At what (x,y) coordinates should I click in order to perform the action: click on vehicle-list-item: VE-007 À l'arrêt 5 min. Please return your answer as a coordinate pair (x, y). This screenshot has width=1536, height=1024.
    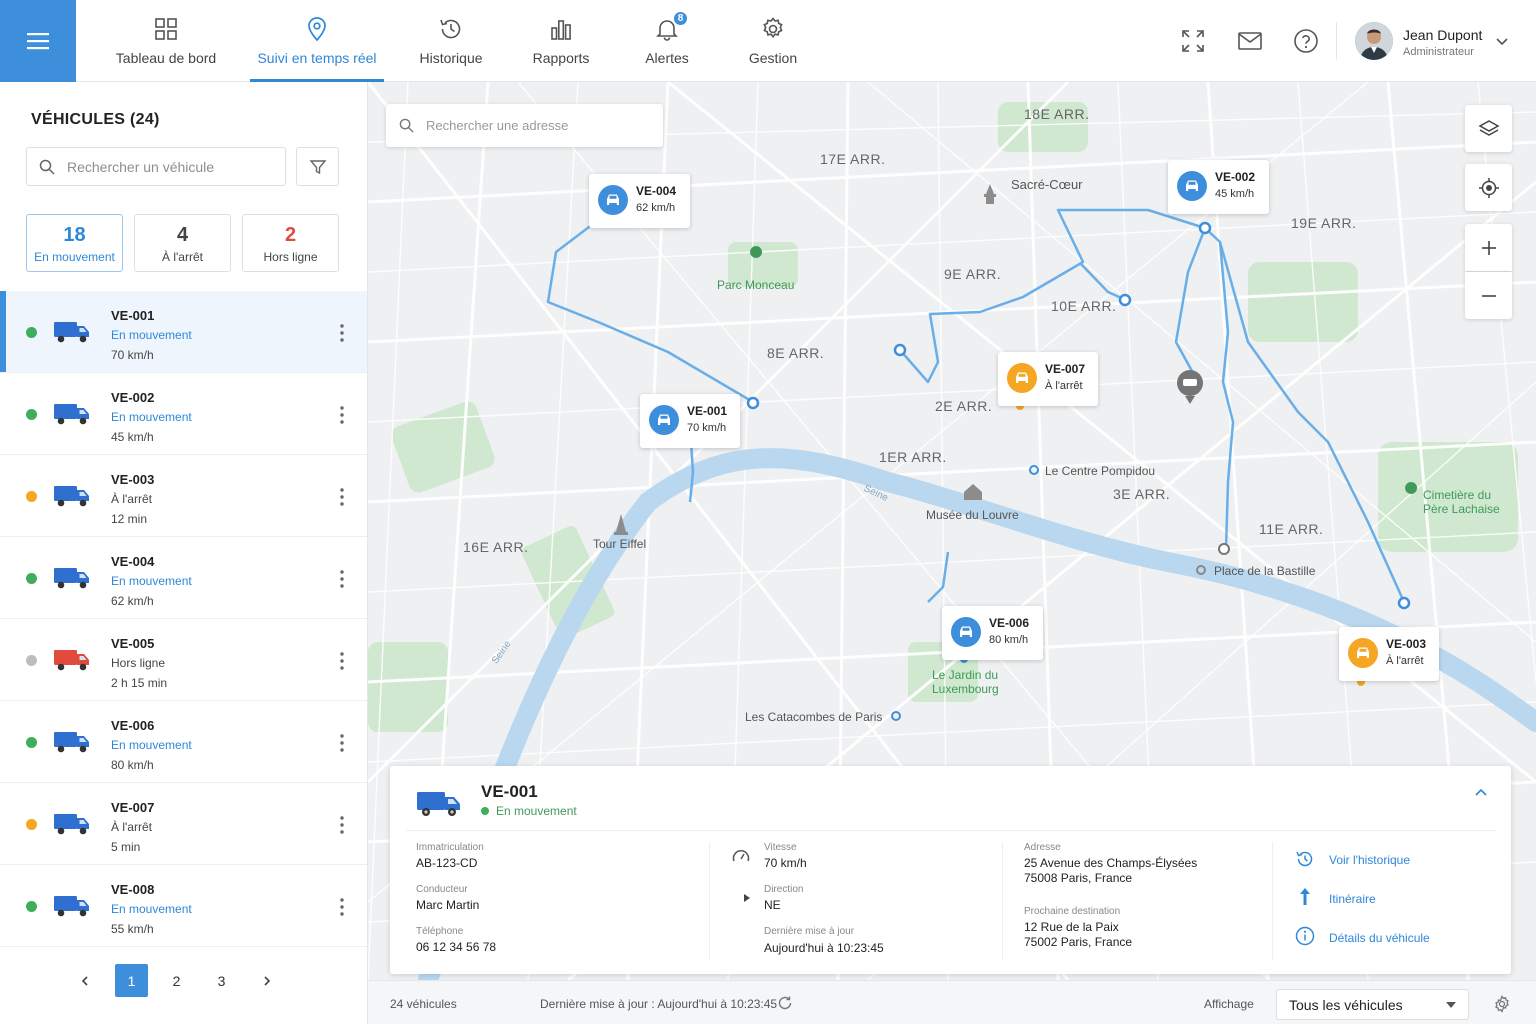
    Looking at the image, I should click on (183, 824).